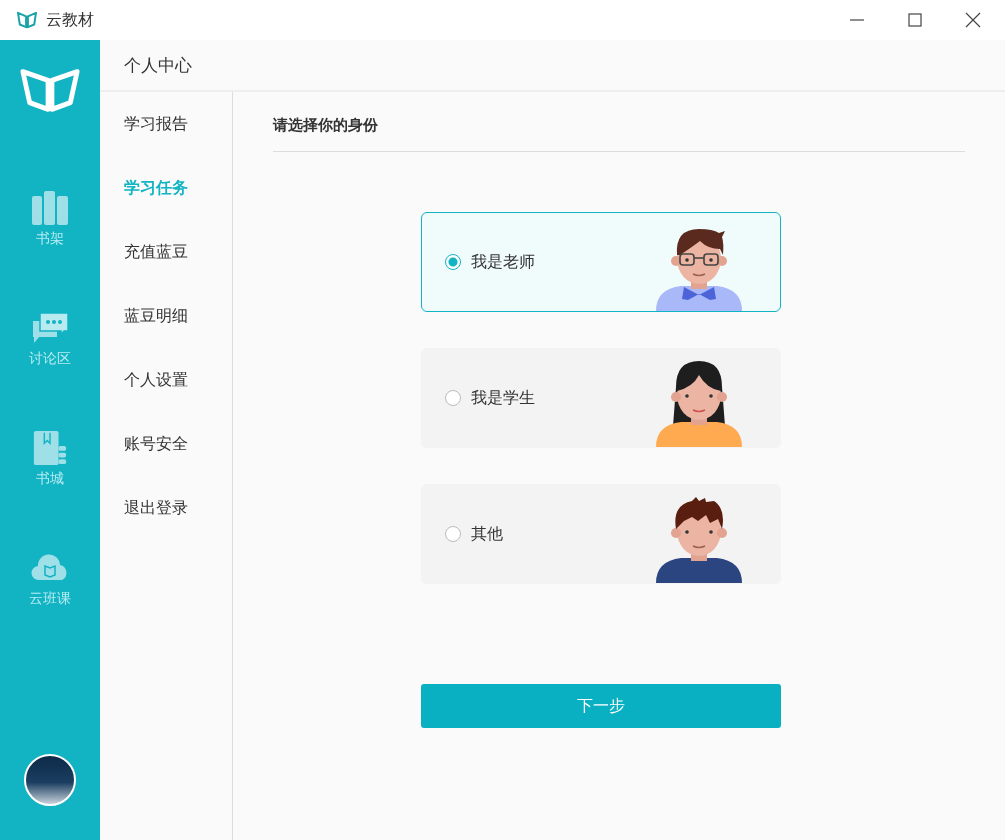 This screenshot has width=1005, height=840. What do you see at coordinates (50, 599) in the screenshot?
I see `sidebar-label: 云班课` at bounding box center [50, 599].